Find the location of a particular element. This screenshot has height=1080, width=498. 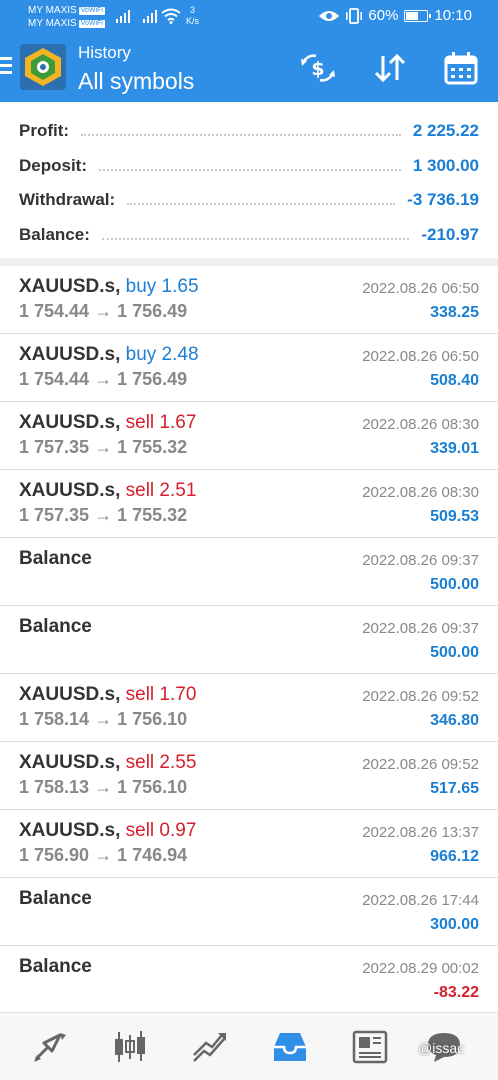

deal-symbol: XAUUSD.s, sell 1.67 is located at coordinates (107, 423).